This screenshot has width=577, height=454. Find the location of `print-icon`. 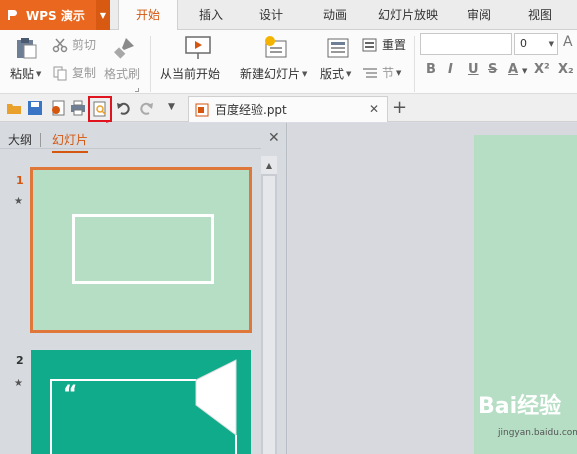

print-icon is located at coordinates (78, 108).